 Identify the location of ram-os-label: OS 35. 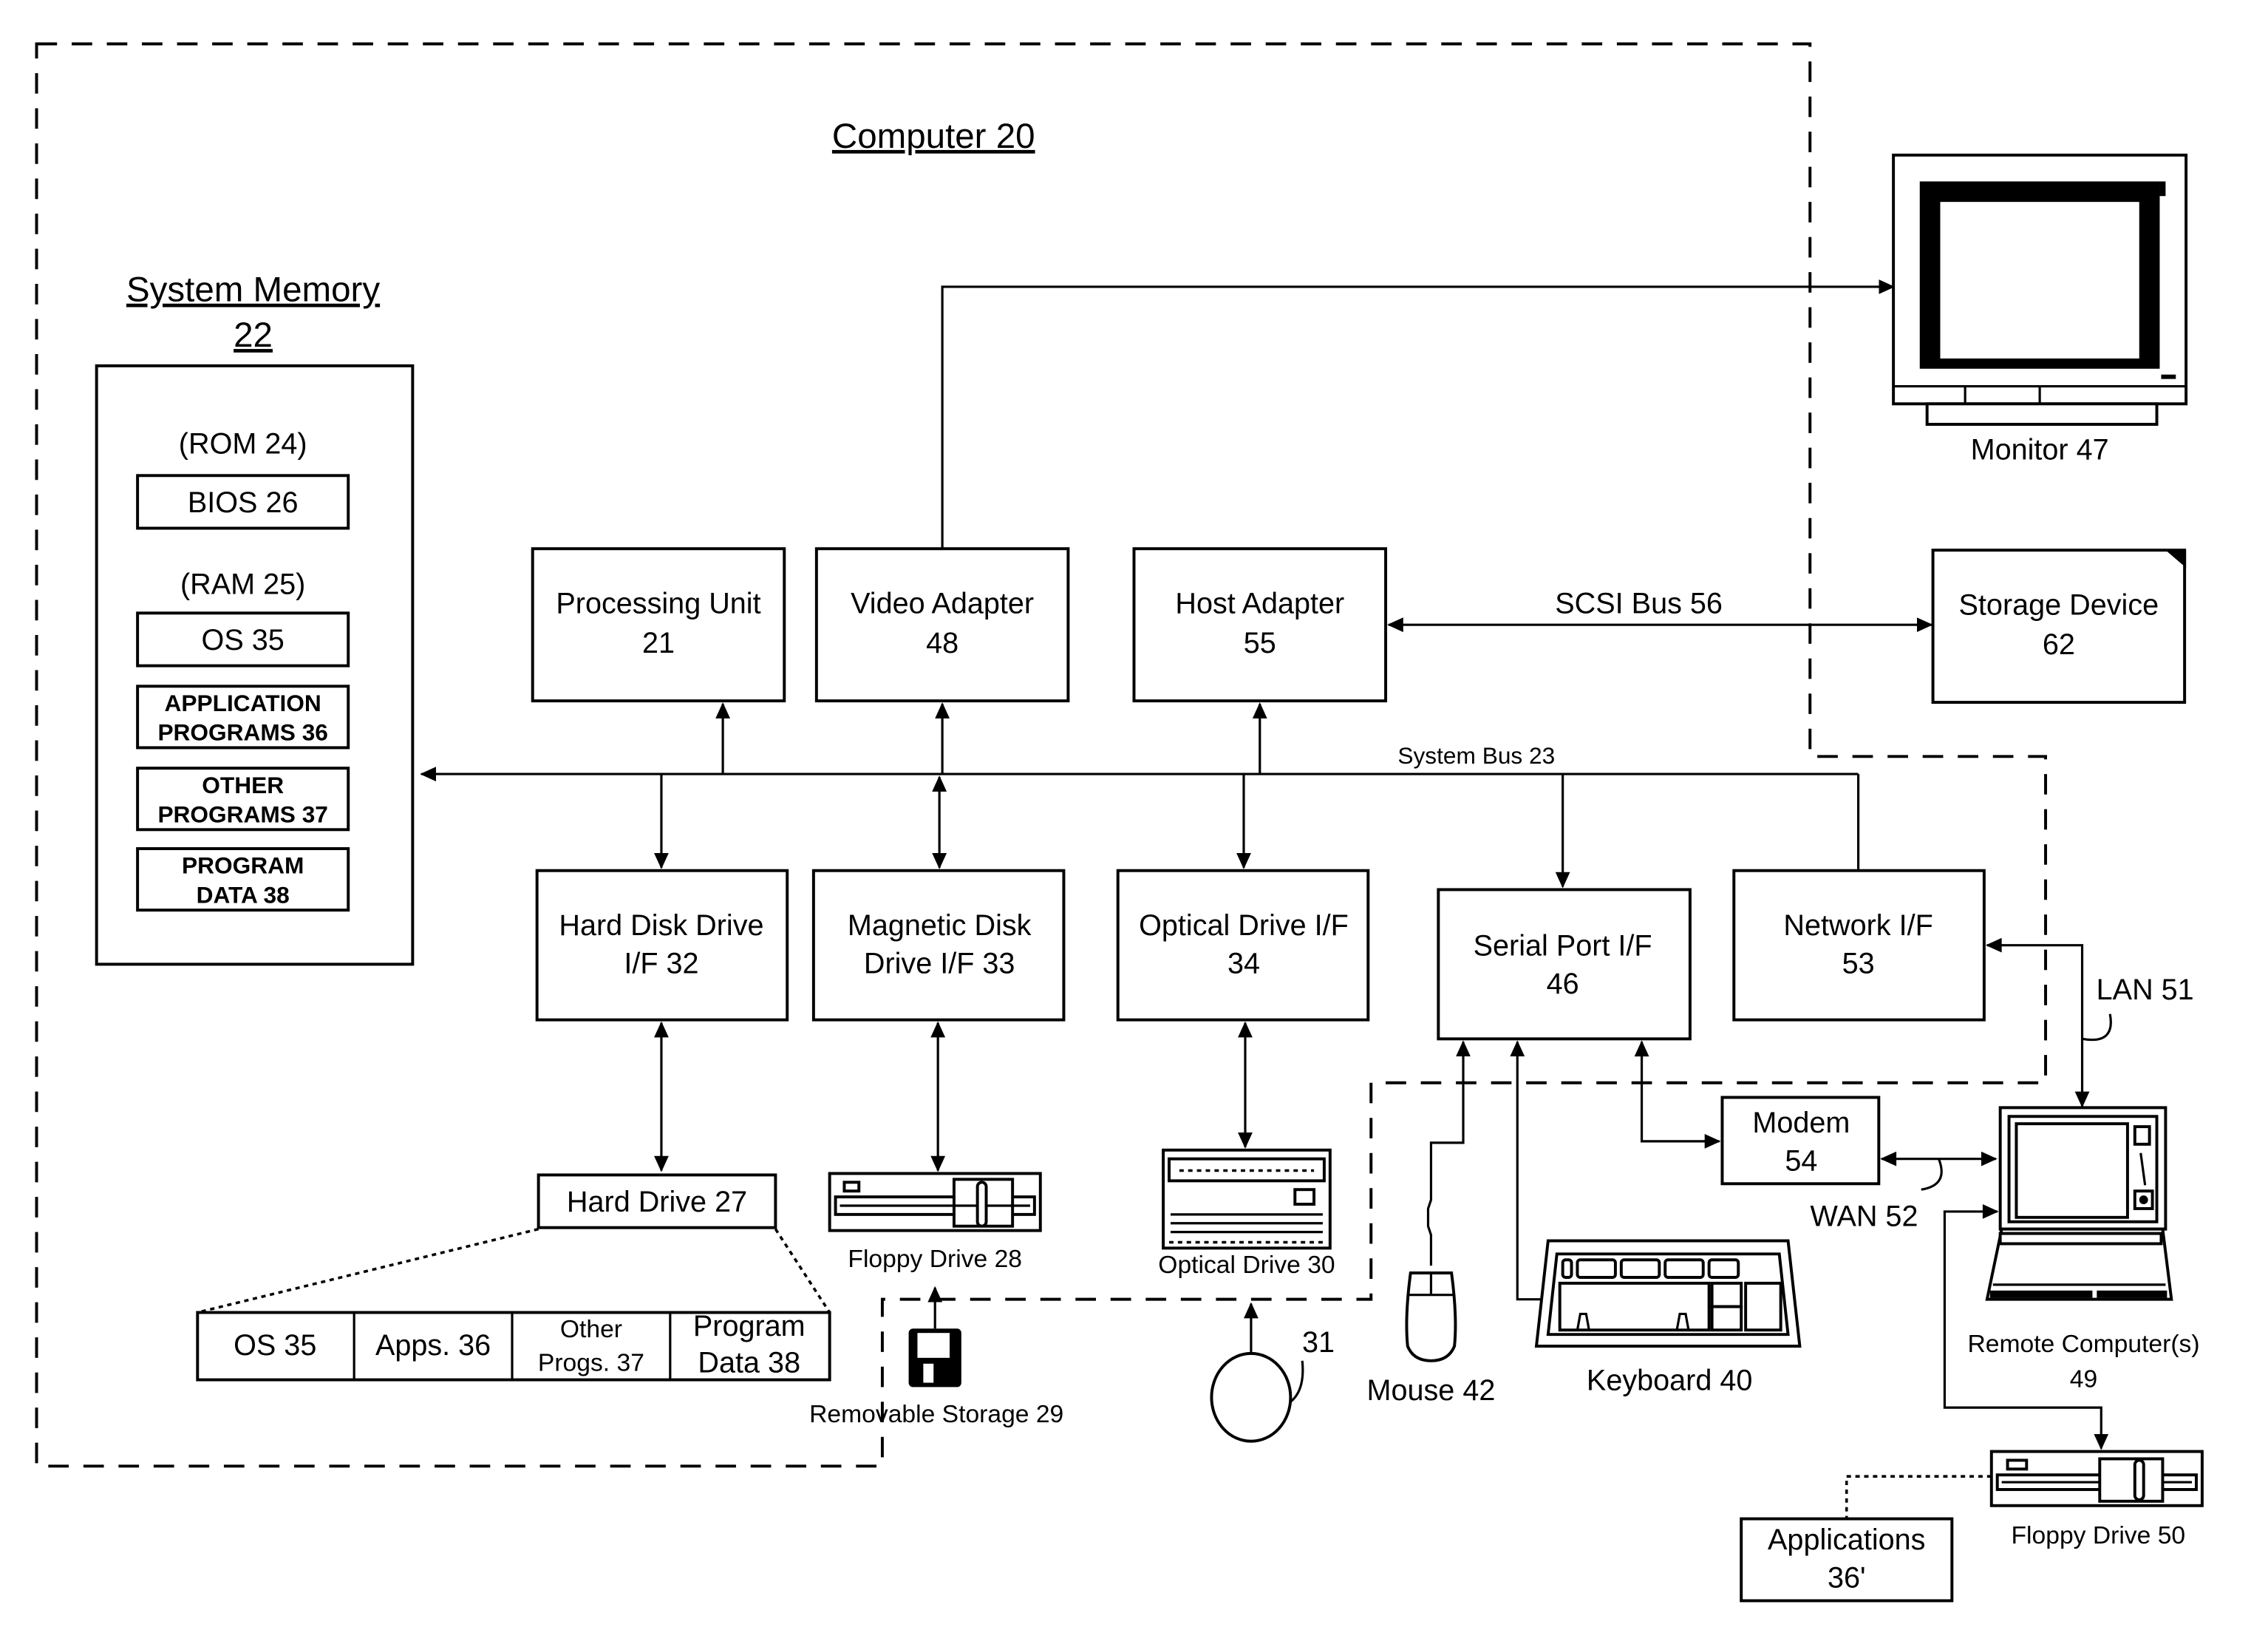
(244, 640).